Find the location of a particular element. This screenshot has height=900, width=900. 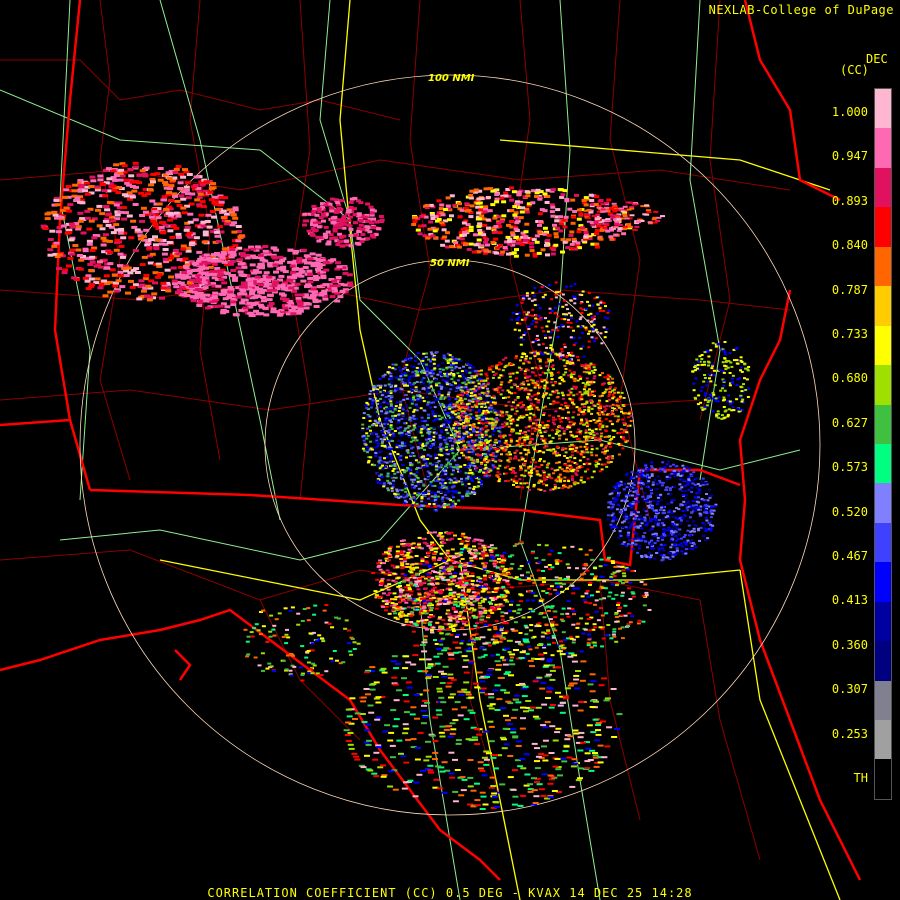

legend-color-bar is located at coordinates (883, 444).